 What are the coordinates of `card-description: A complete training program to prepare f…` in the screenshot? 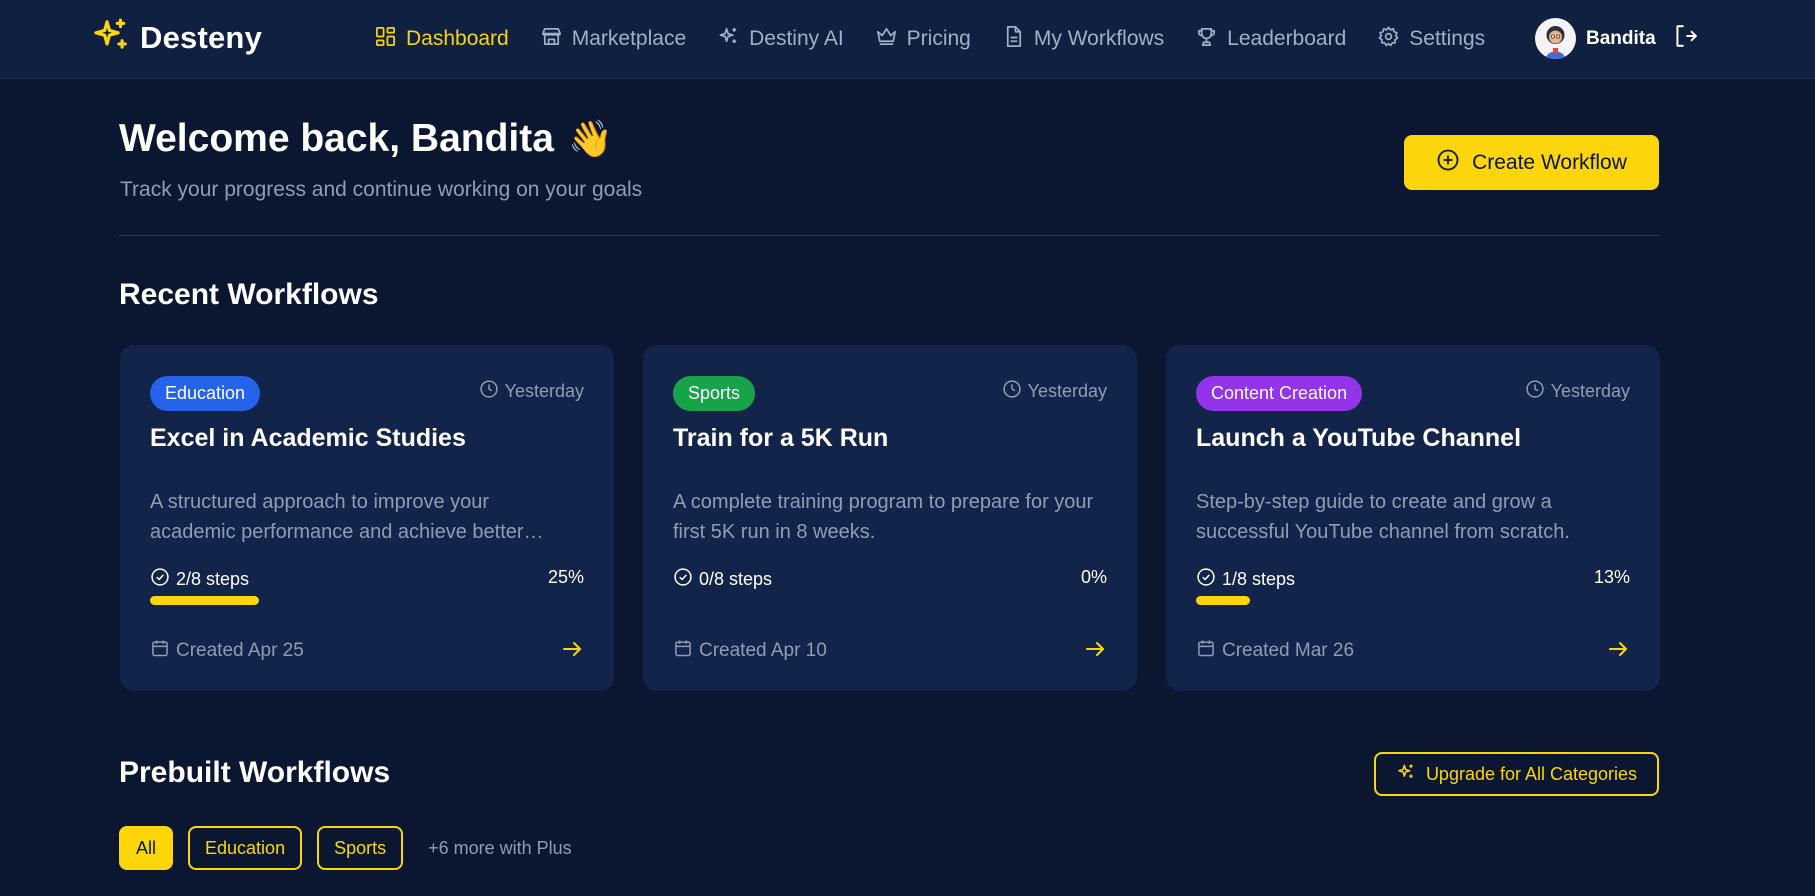 It's located at (883, 517).